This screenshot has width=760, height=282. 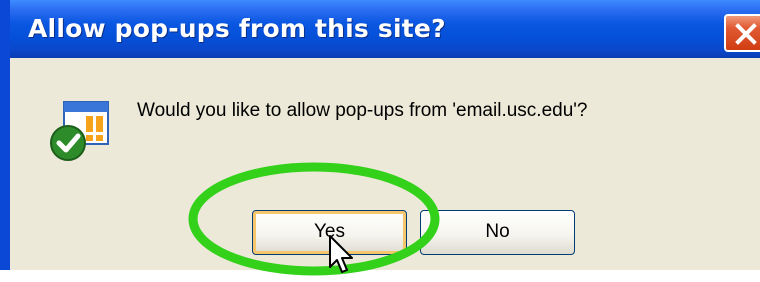 I want to click on mouse-pointer-icon, so click(x=341, y=254).